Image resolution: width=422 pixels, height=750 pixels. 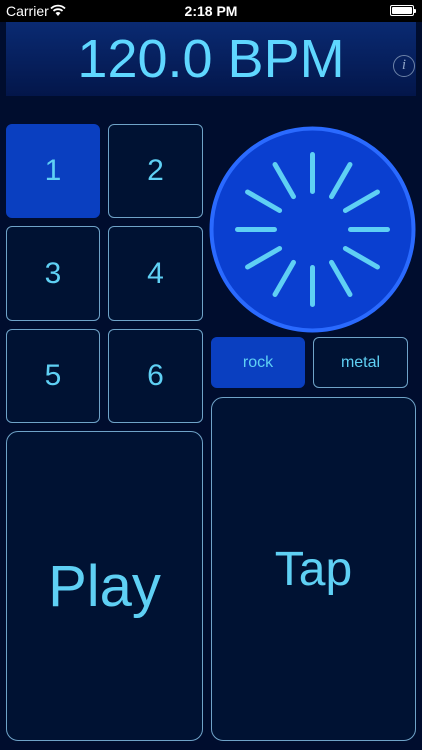 I want to click on pad-5-button: 5, so click(x=53, y=376).